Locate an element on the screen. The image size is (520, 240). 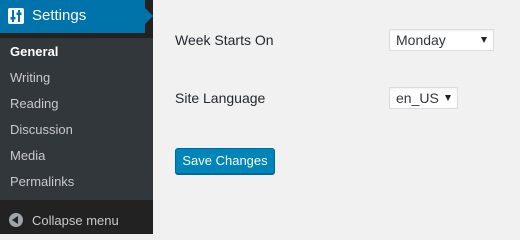
site-language-select: en_US is located at coordinates (423, 98).